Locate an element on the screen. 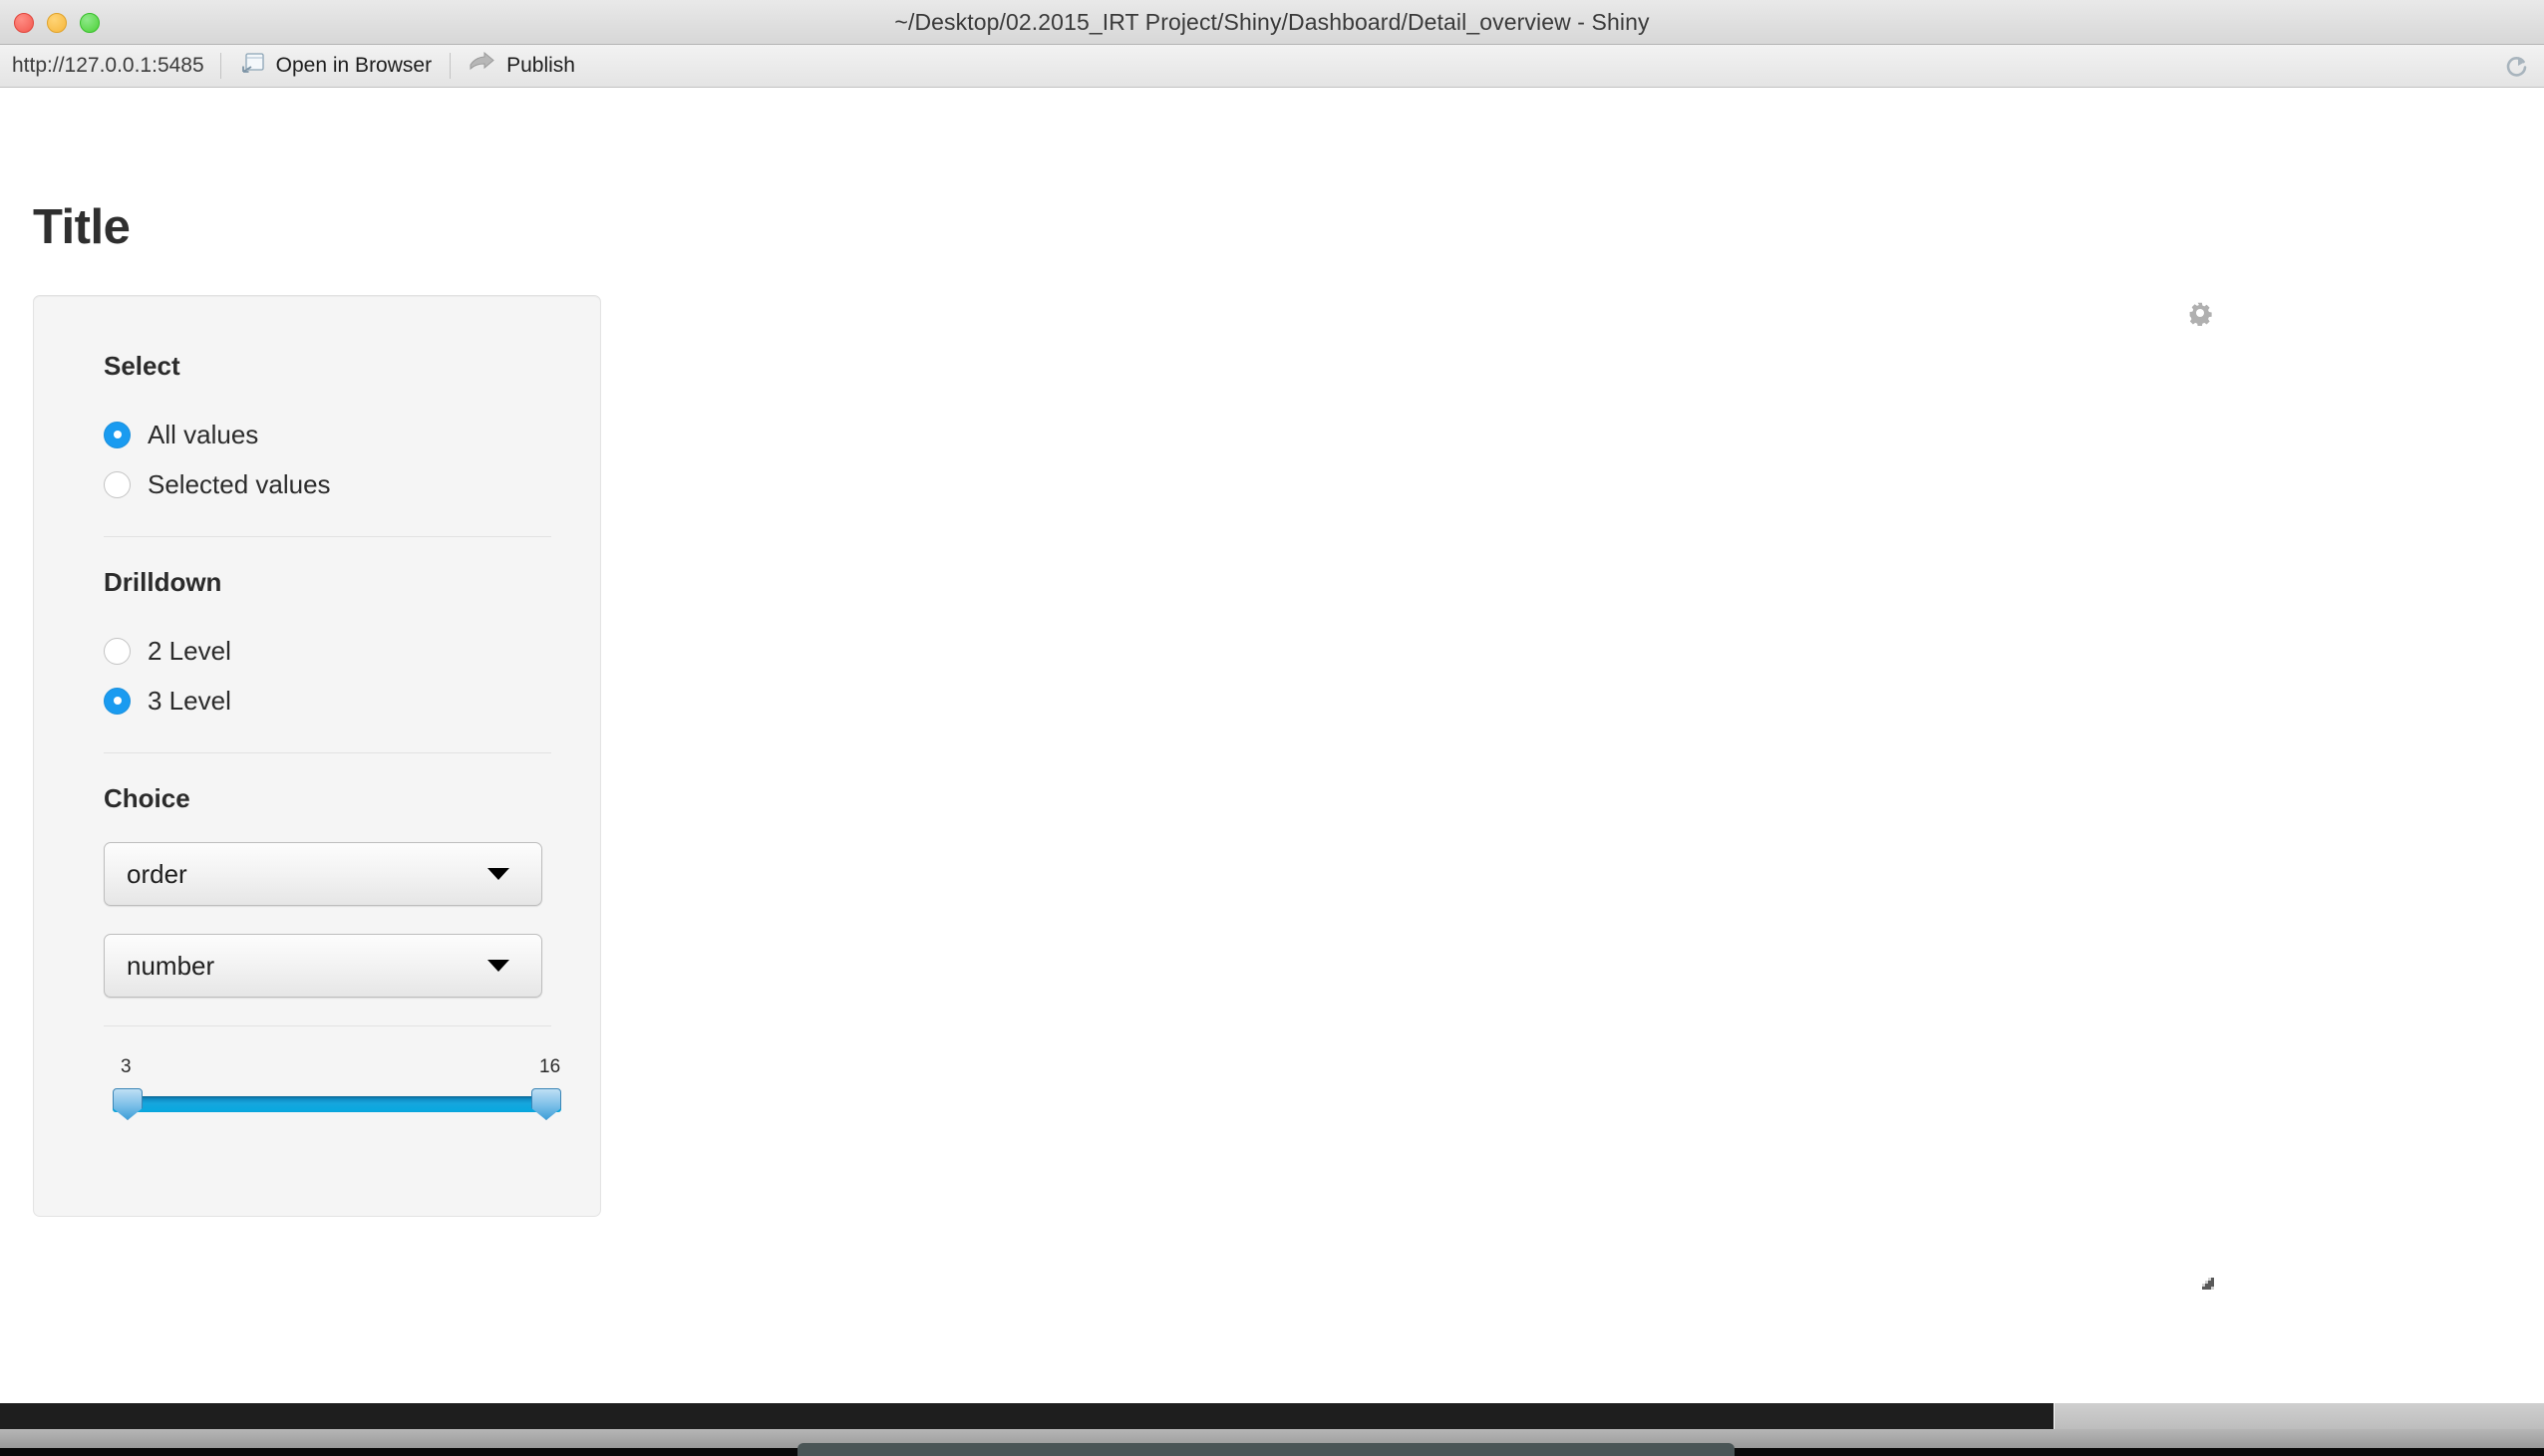 This screenshot has width=2544, height=1456. drilldown-radio-group: Drilldown 2 Level 3 Level is located at coordinates (328, 646).